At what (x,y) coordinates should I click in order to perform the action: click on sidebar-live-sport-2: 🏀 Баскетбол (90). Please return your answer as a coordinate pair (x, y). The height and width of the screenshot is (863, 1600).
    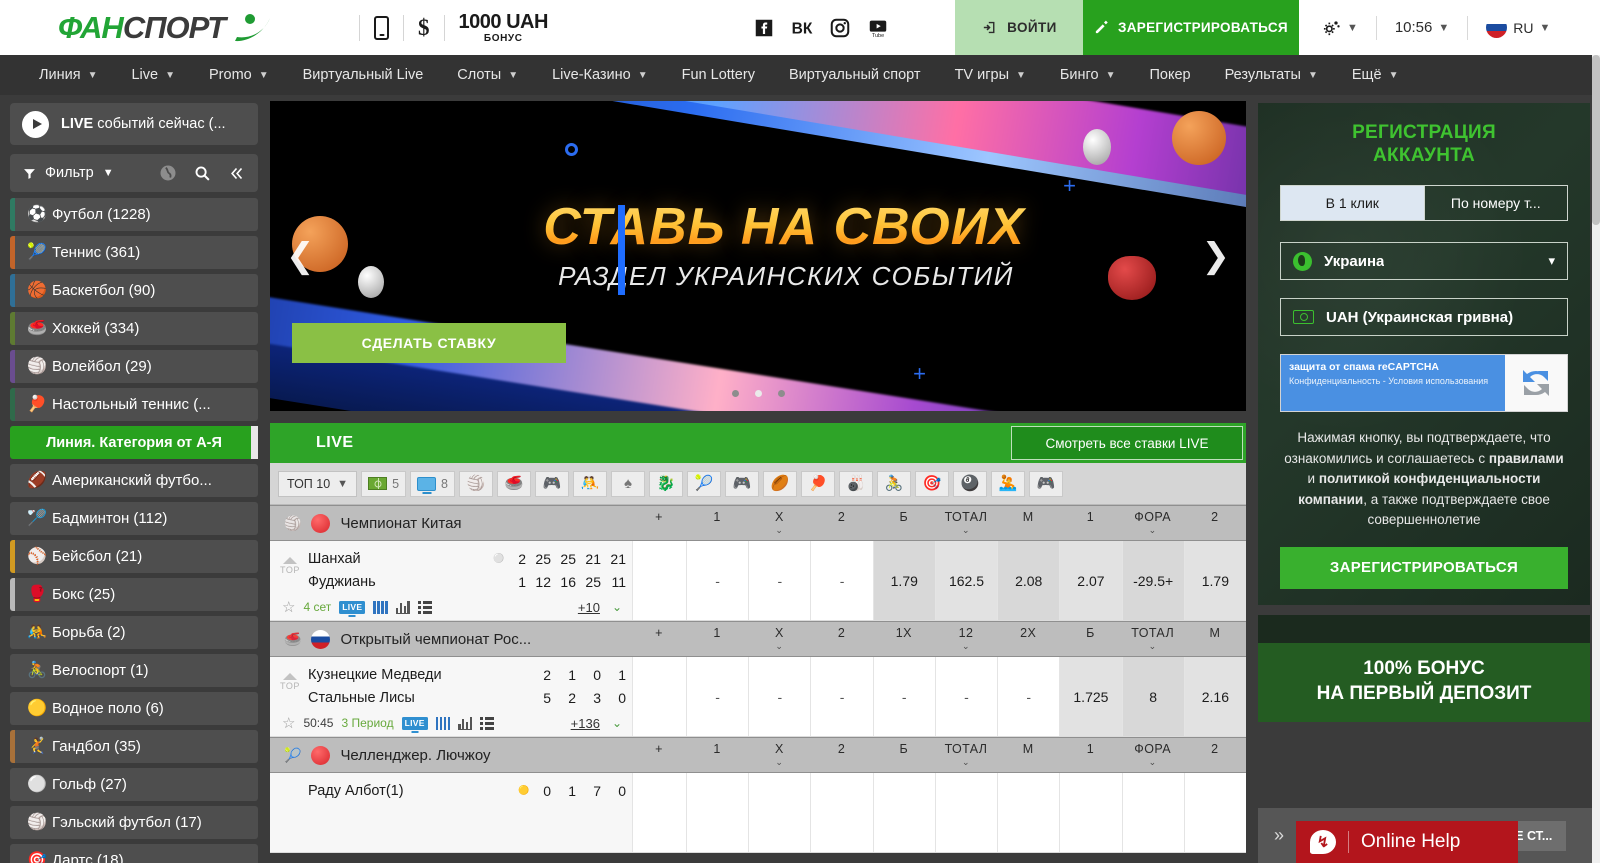
    Looking at the image, I should click on (134, 290).